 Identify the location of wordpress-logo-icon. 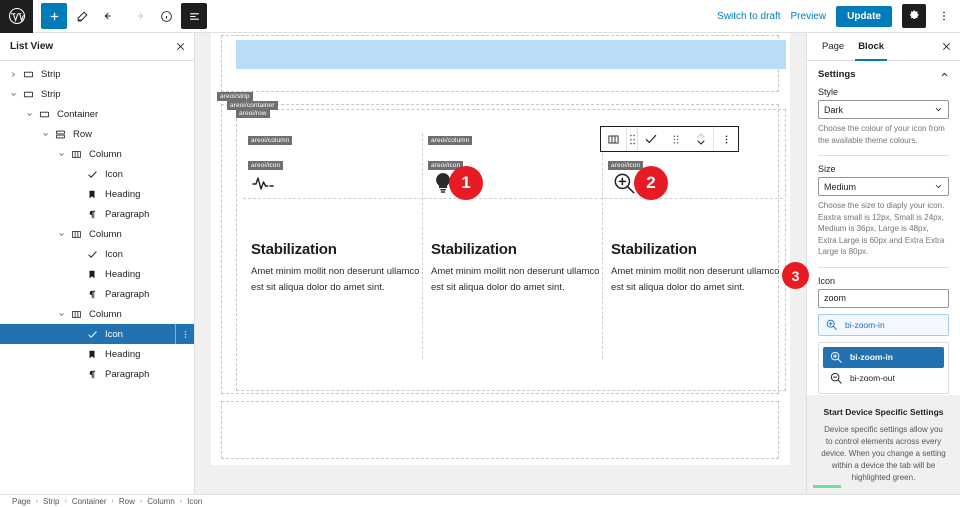
(16, 16).